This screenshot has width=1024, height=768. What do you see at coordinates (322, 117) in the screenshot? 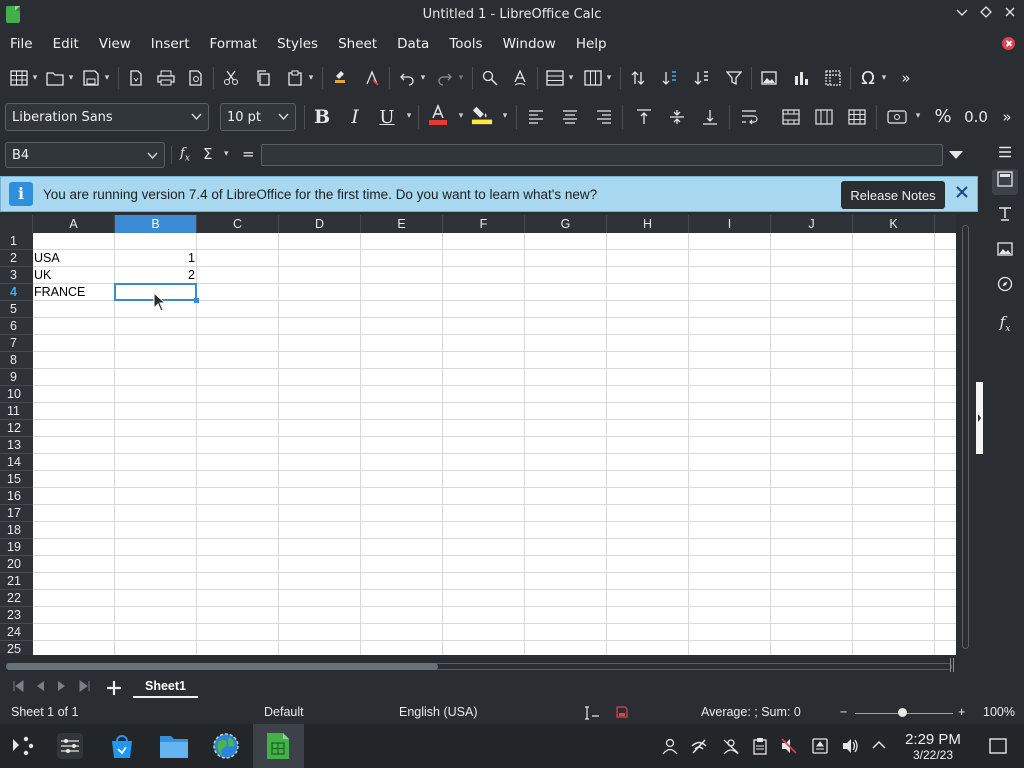
I see `bold-icon: B` at bounding box center [322, 117].